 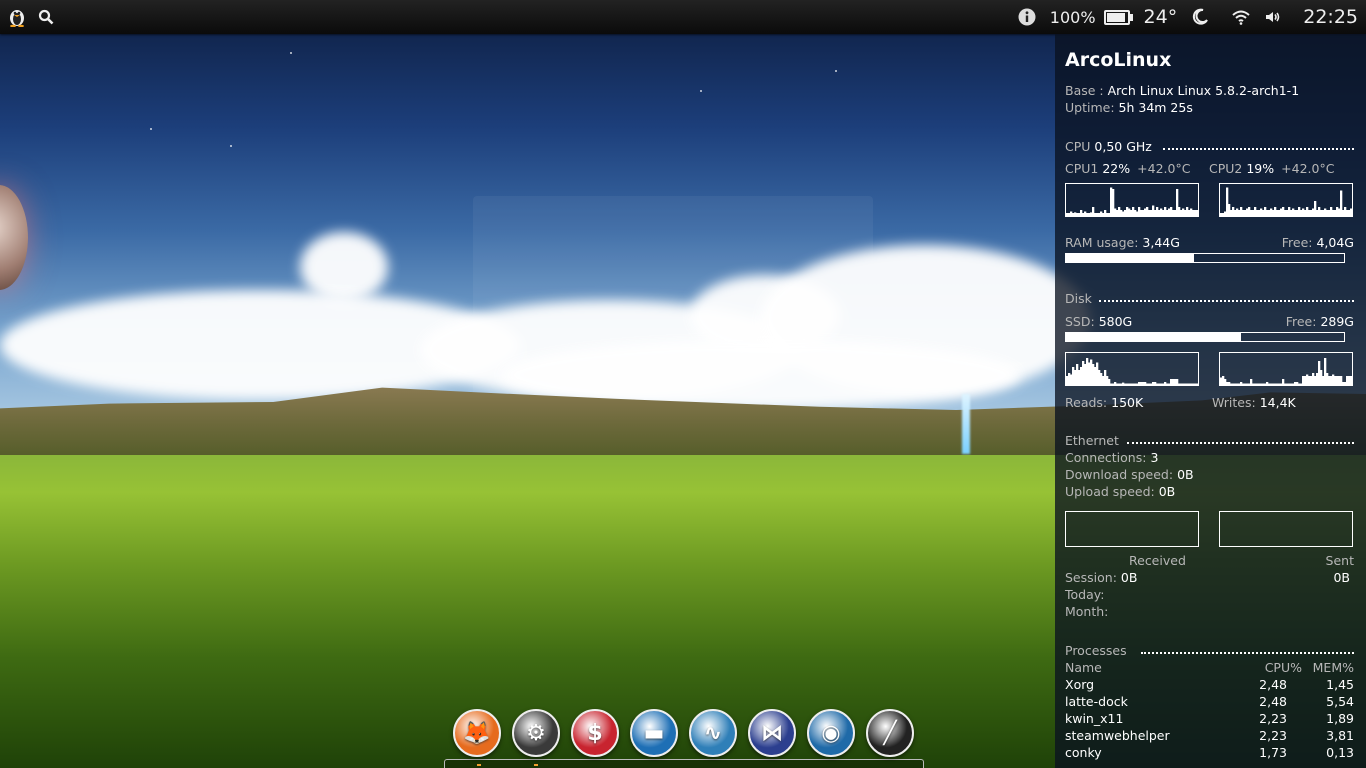 What do you see at coordinates (1167, 491) in the screenshot?
I see `upload-value: 0B` at bounding box center [1167, 491].